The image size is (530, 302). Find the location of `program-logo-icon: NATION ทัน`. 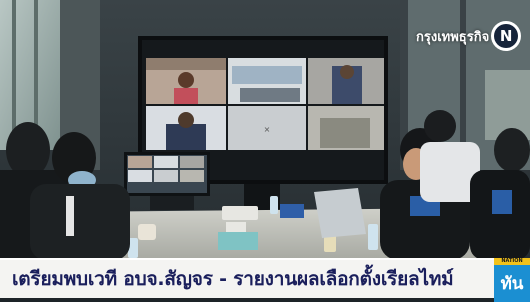

program-logo-icon: NATION ทัน is located at coordinates (512, 280).